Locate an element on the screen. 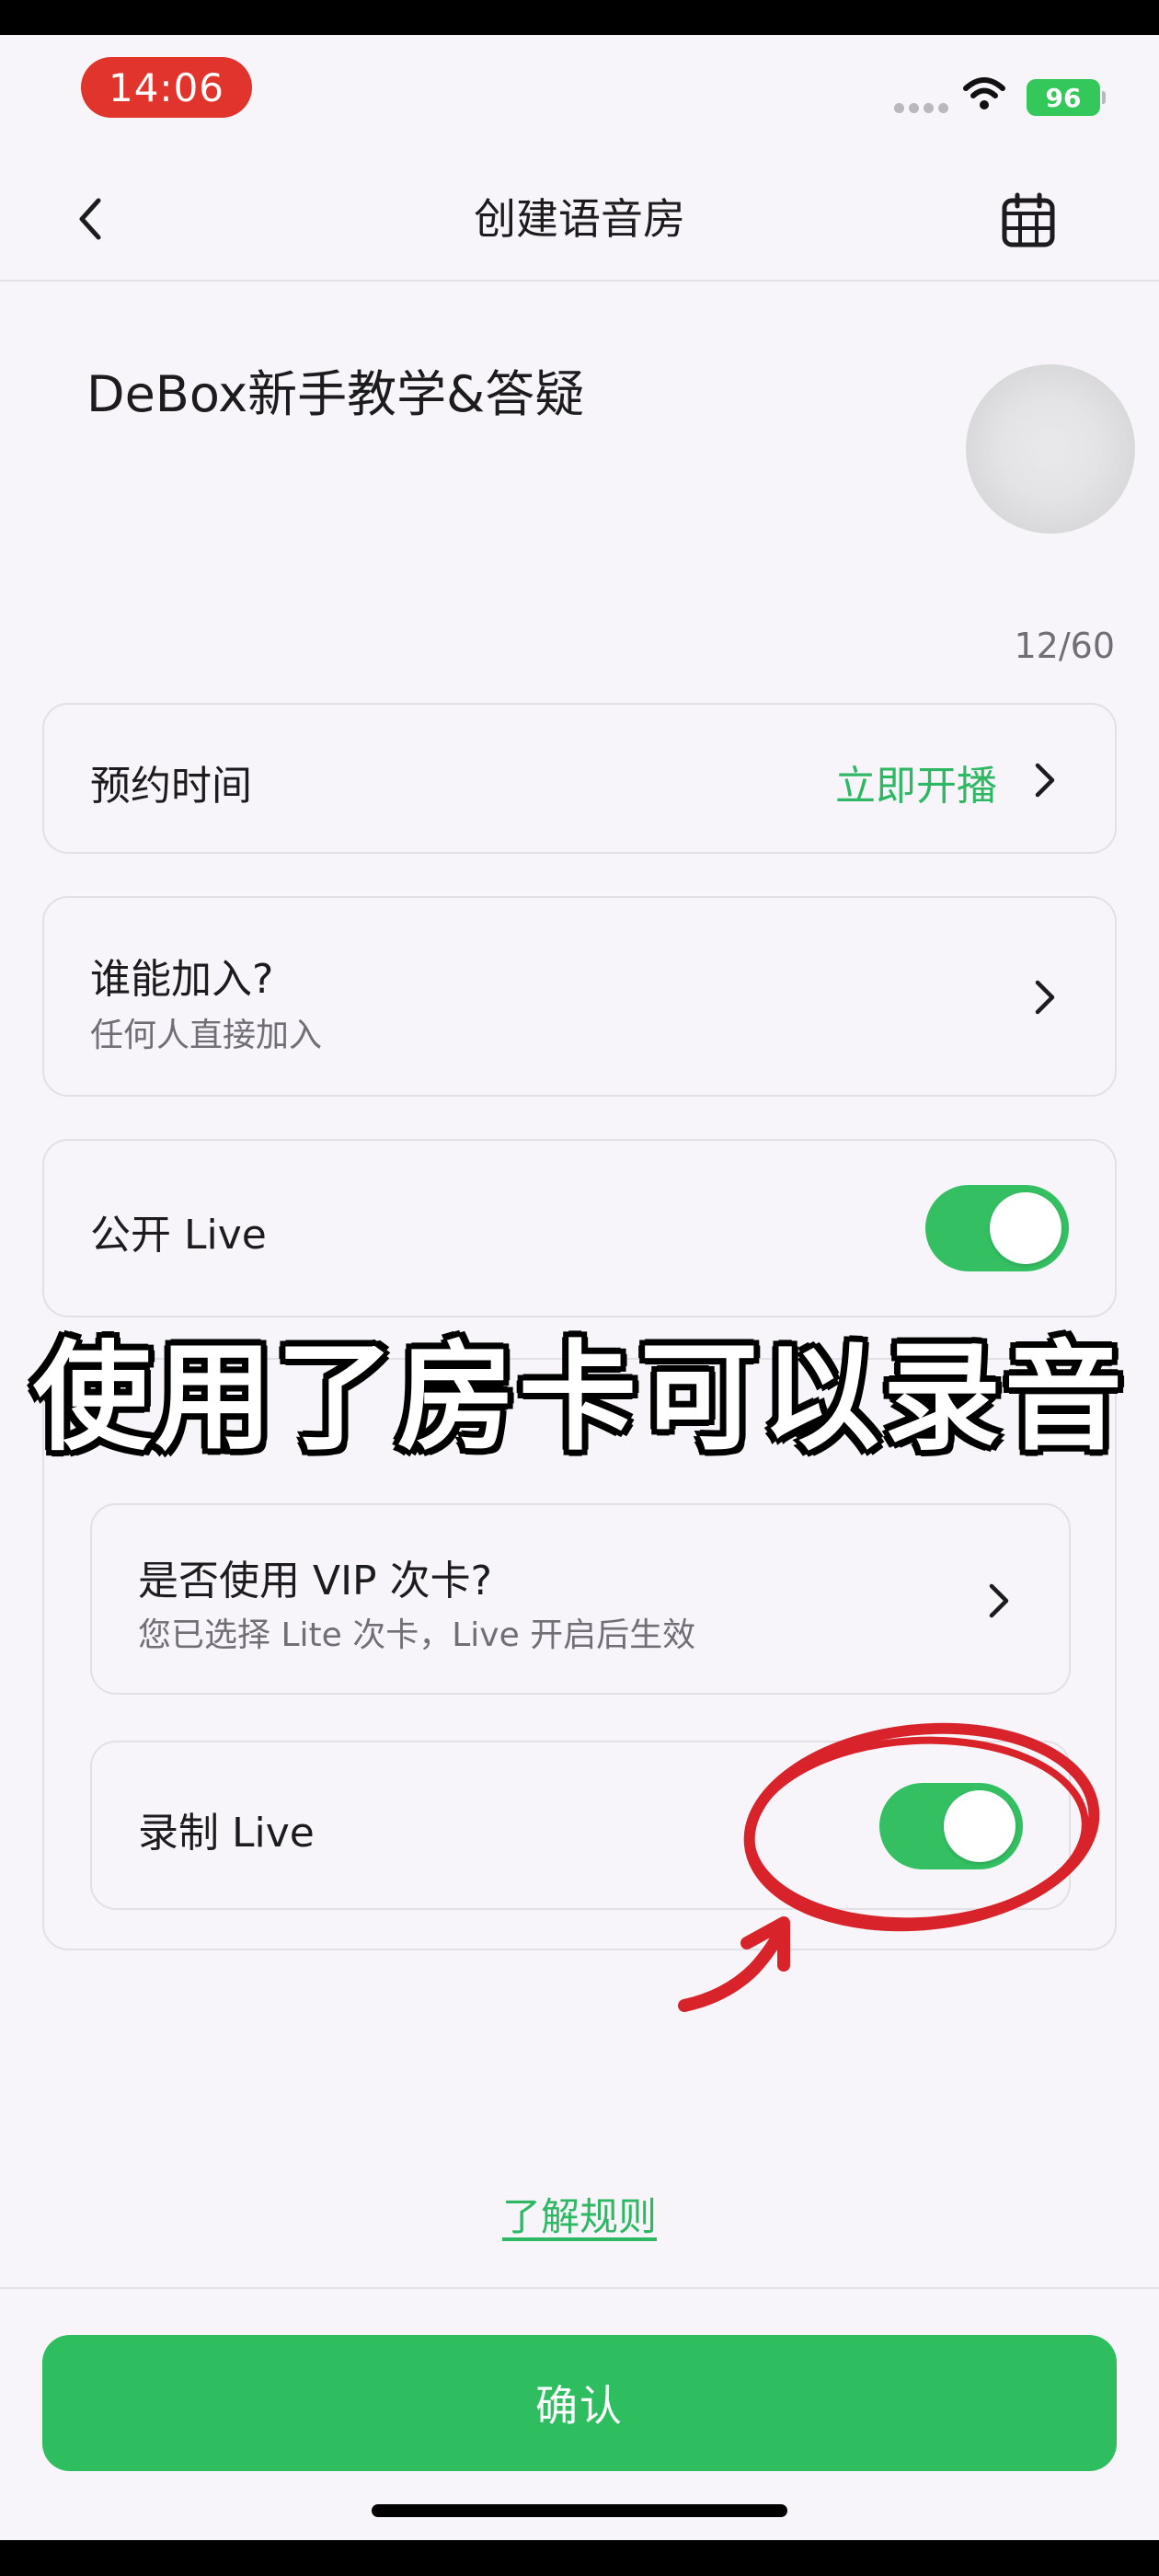 The image size is (1159, 2576). nav-divider is located at coordinates (579, 281).